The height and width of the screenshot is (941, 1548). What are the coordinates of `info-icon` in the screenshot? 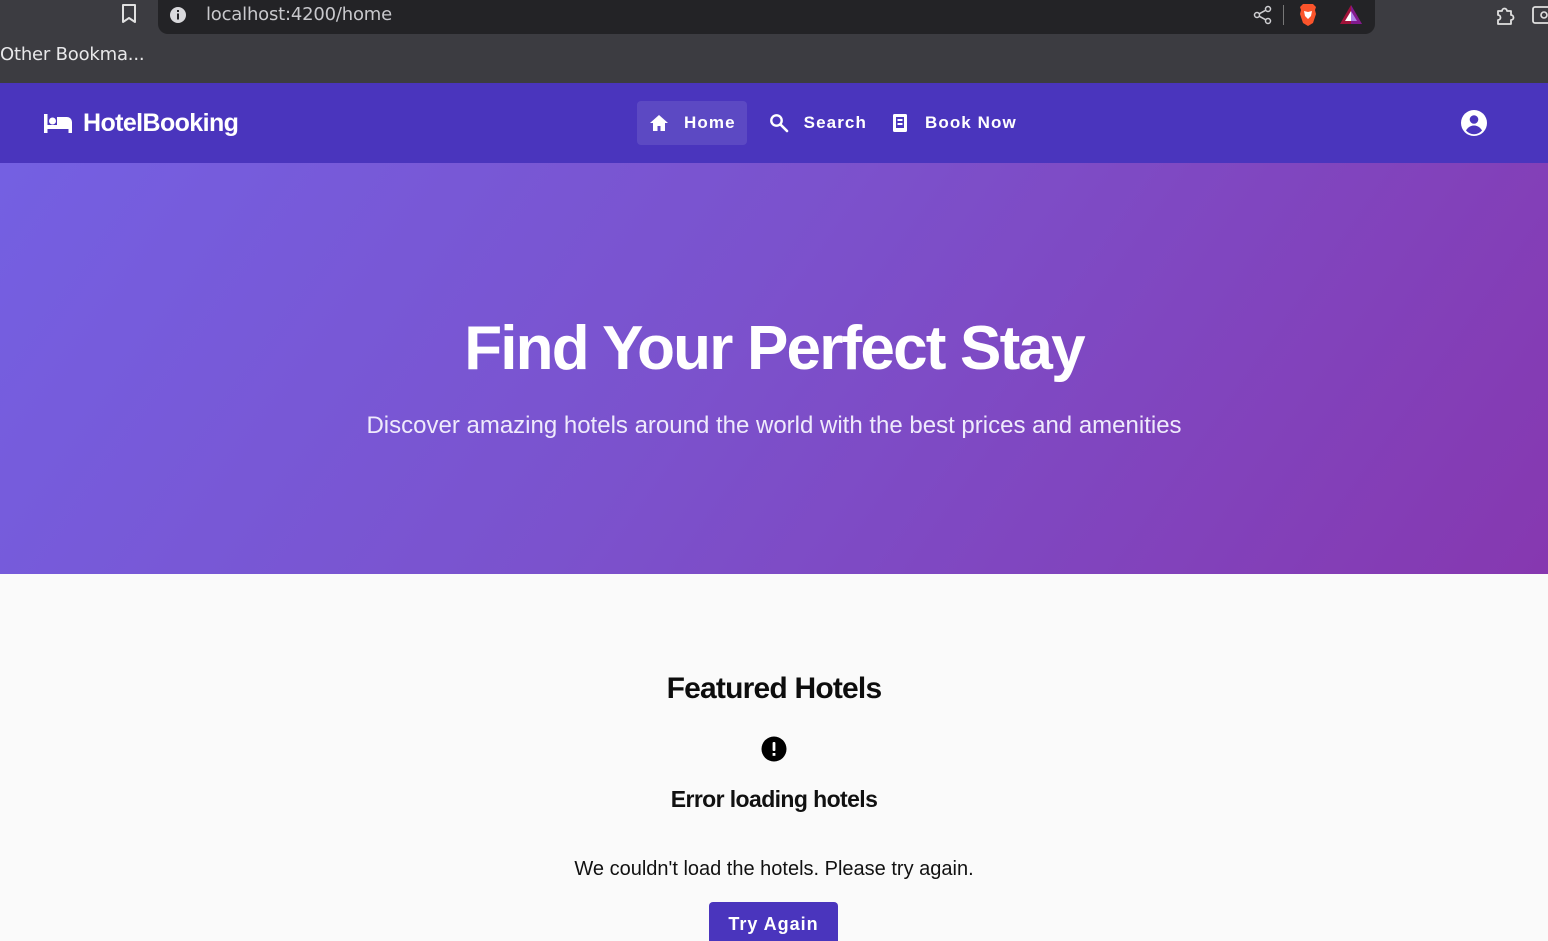 It's located at (178, 15).